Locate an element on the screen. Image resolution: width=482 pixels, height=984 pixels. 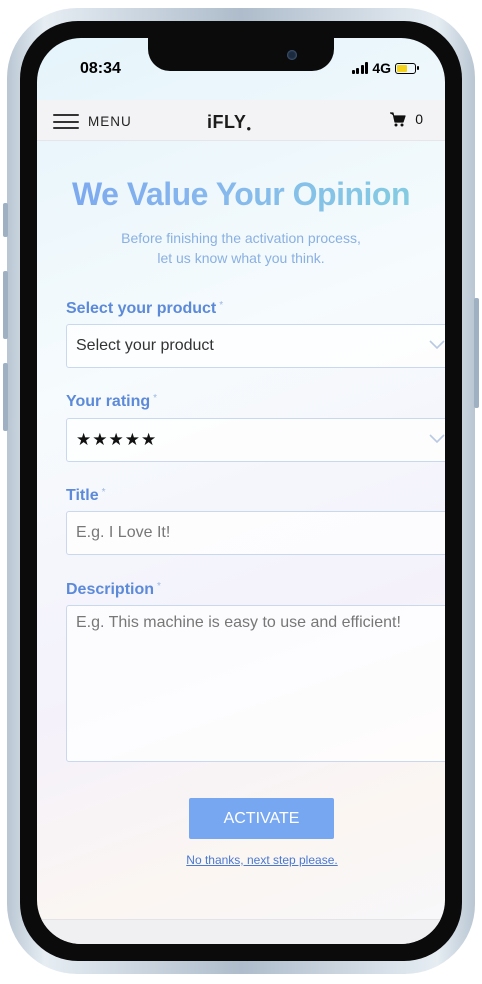
signal-icon is located at coordinates (360, 68).